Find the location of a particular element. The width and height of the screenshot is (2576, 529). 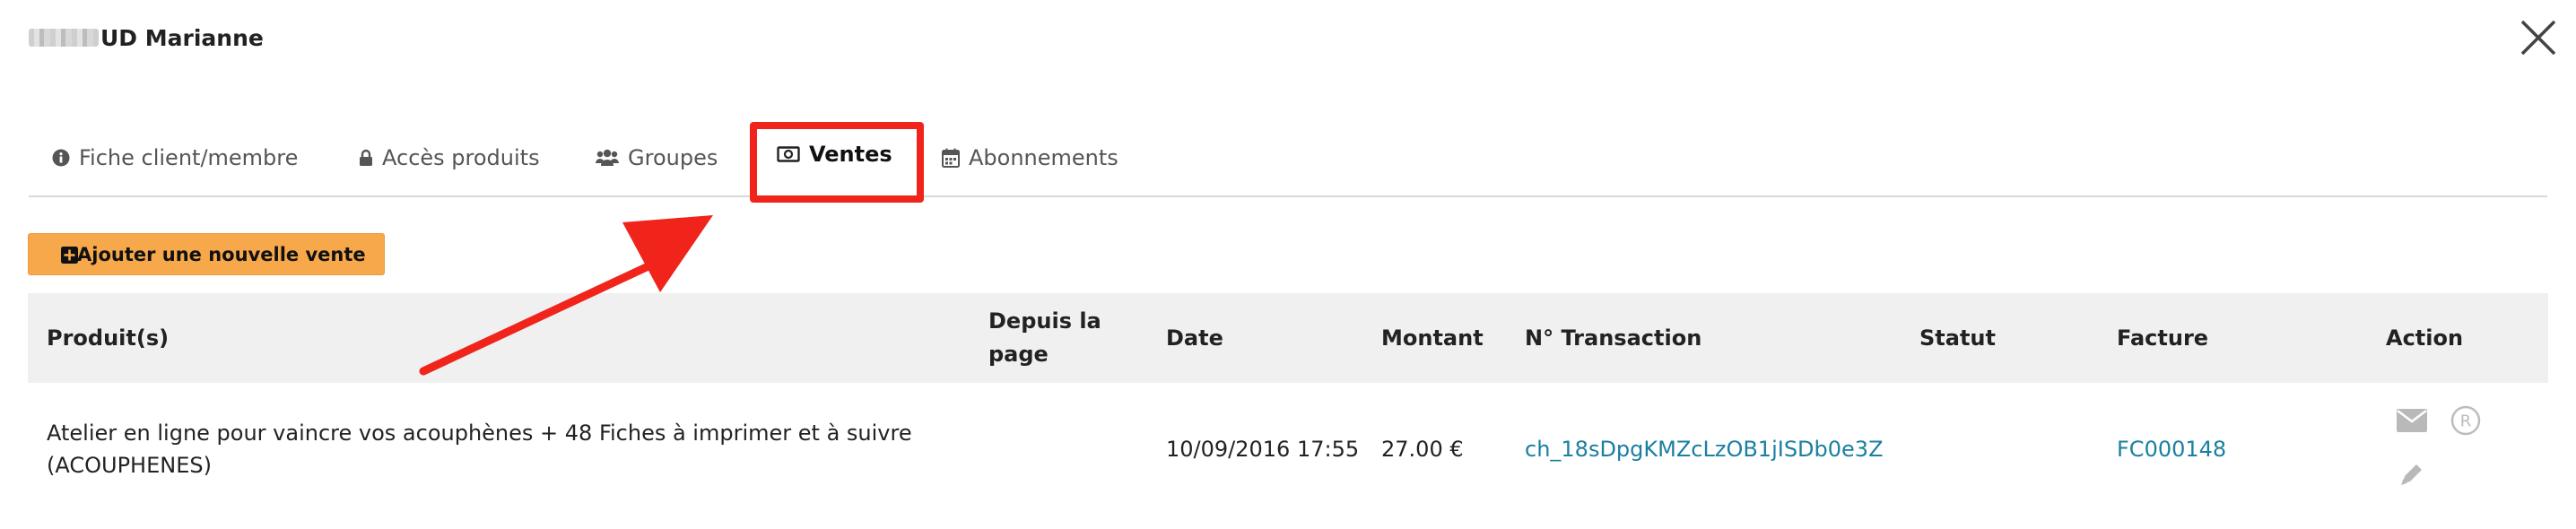

col-header-product: Produit(s) is located at coordinates (108, 338).